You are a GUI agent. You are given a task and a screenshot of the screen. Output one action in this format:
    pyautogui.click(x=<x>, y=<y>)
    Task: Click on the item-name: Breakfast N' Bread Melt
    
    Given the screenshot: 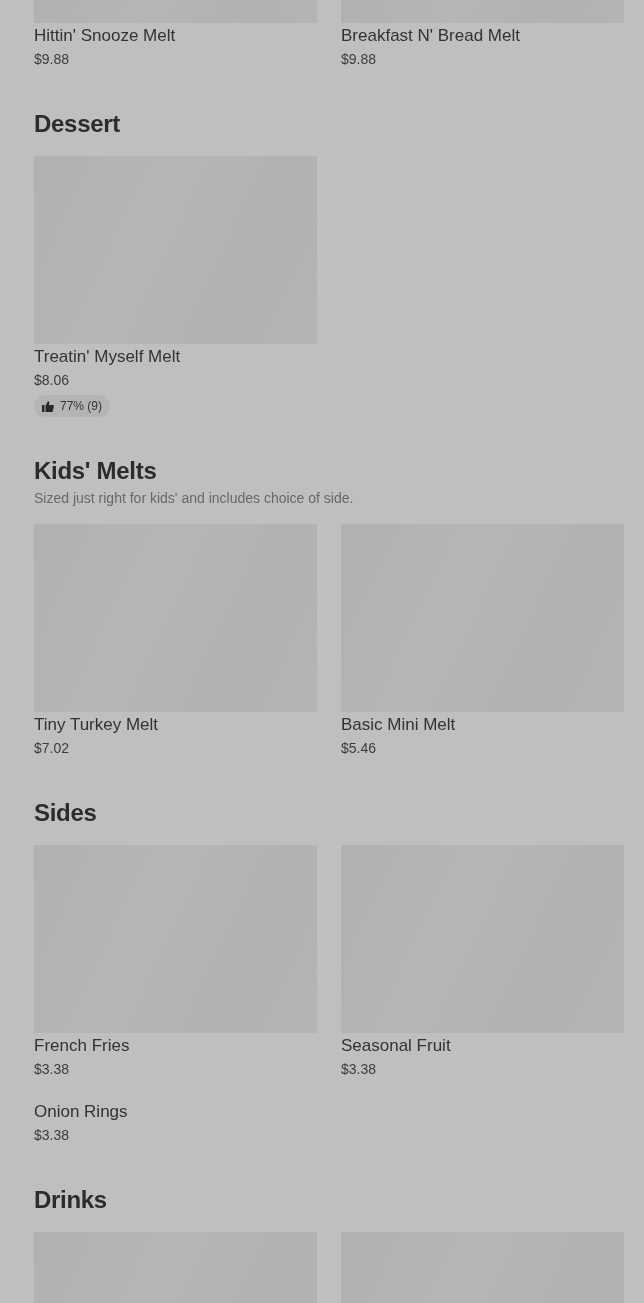 What is the action you would take?
    pyautogui.click(x=482, y=36)
    